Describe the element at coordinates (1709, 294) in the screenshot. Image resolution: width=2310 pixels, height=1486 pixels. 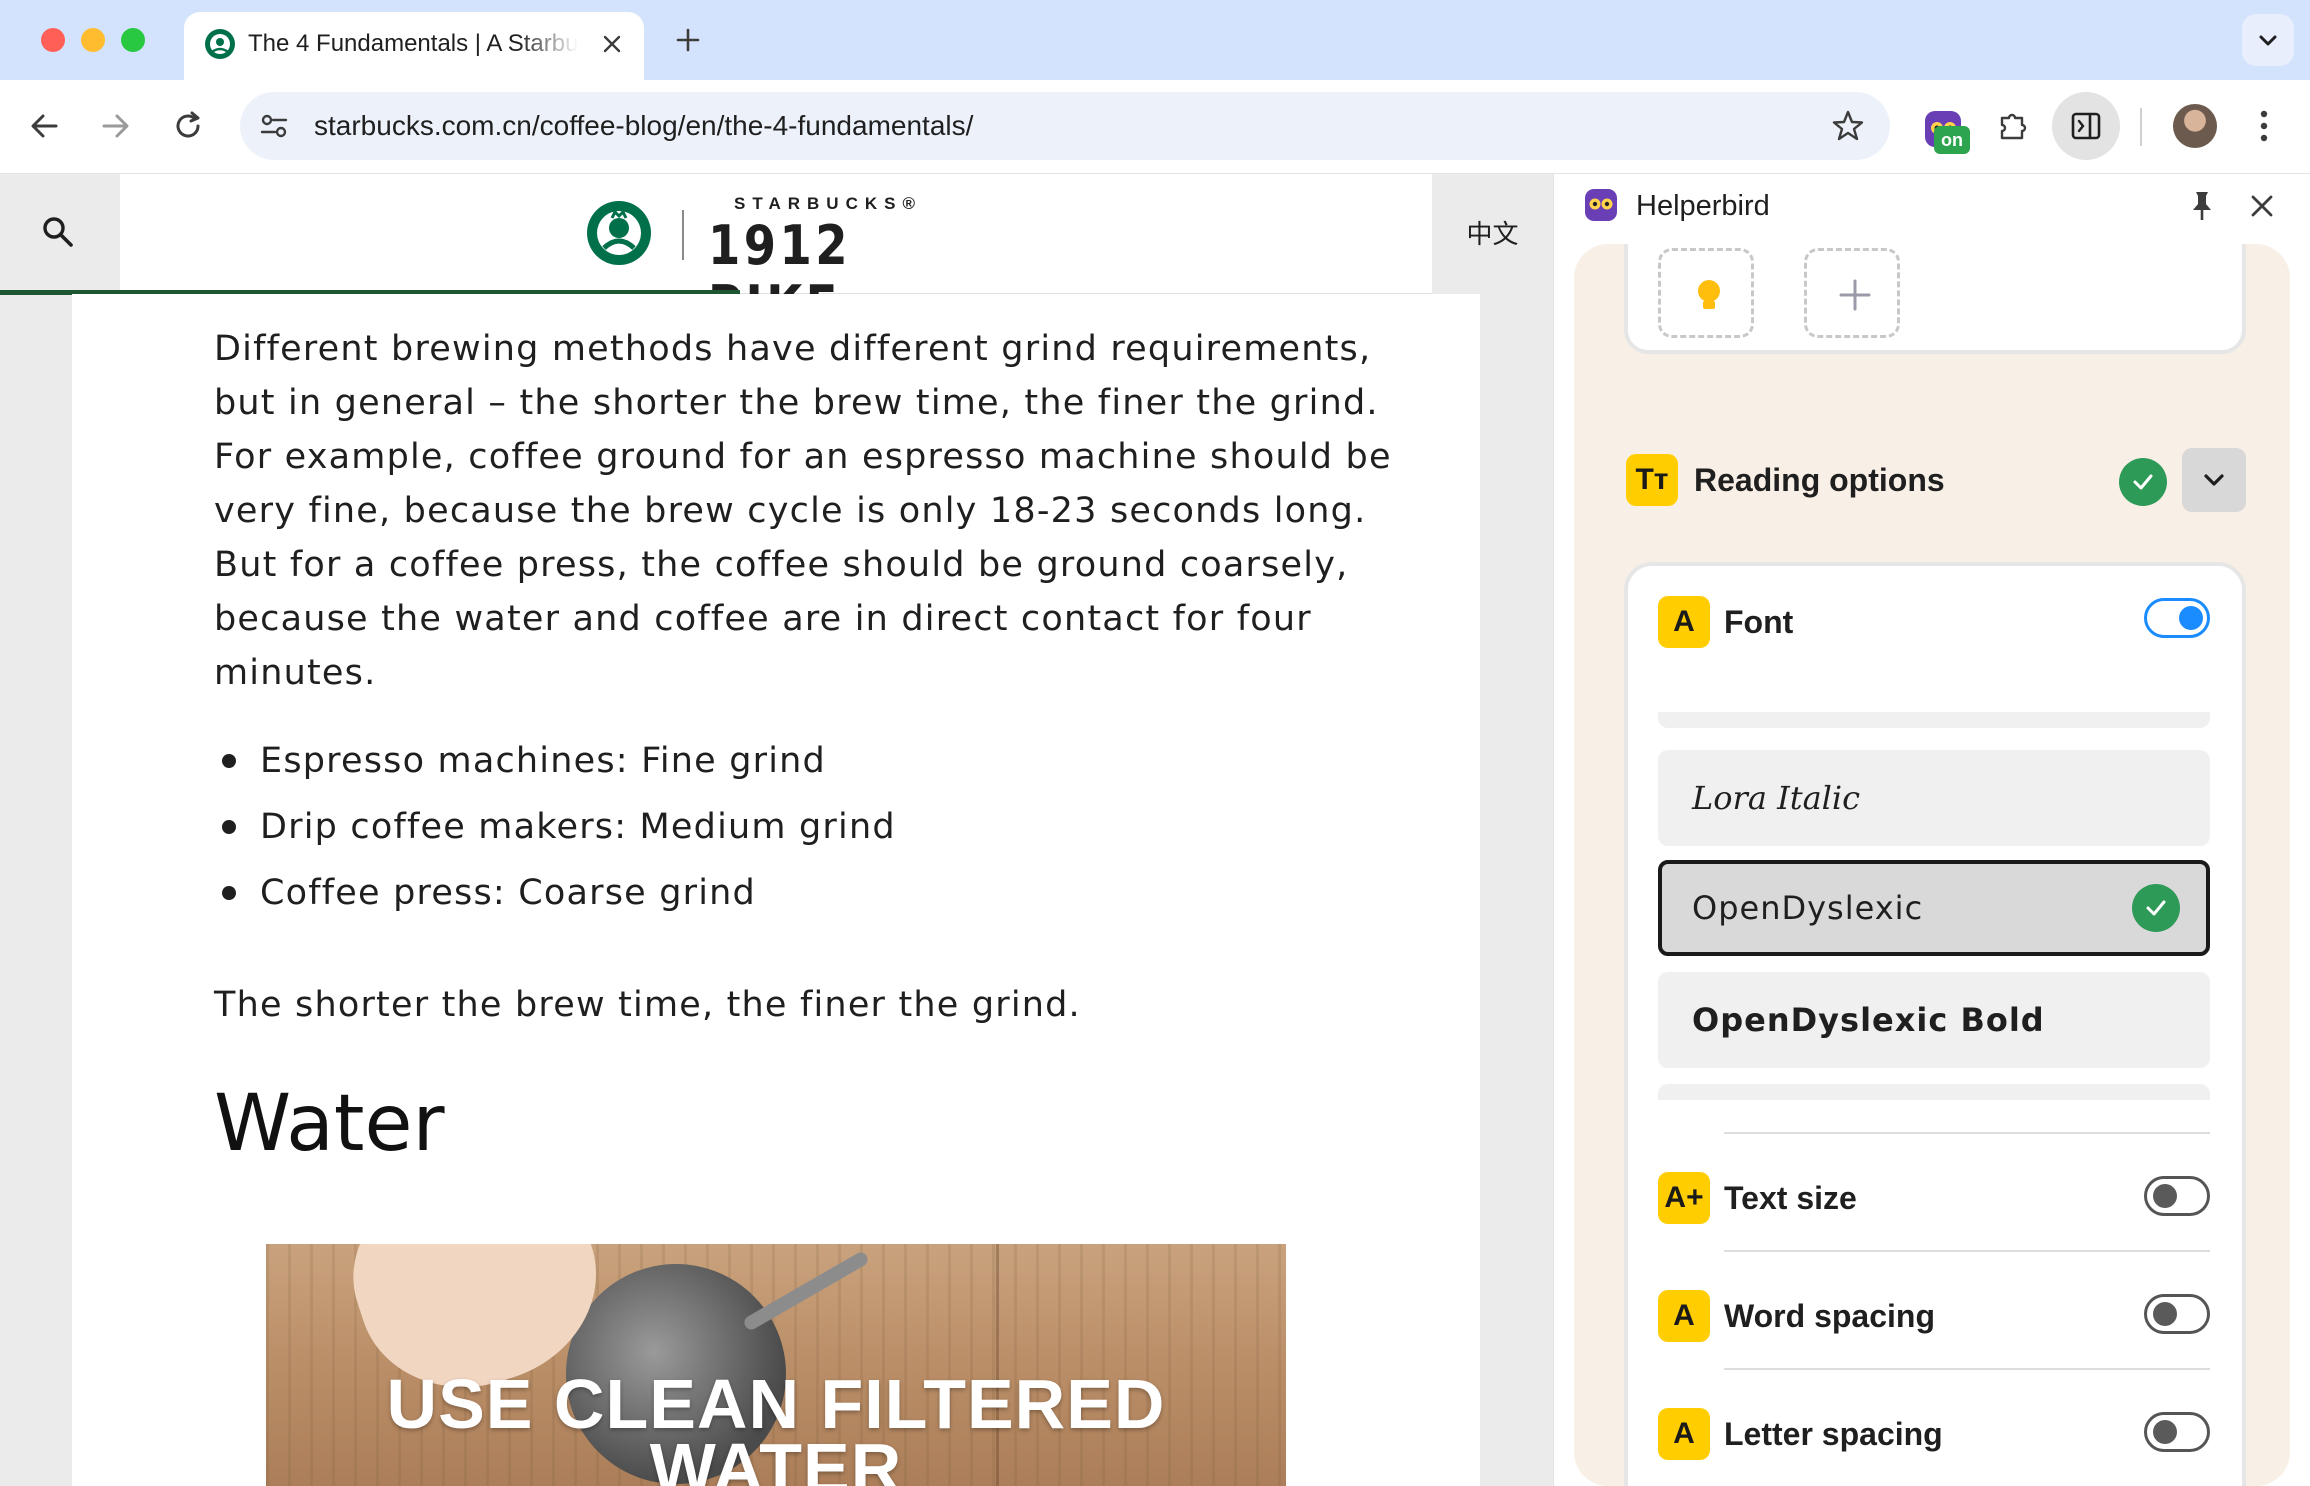
I see `lightbulb-icon` at that location.